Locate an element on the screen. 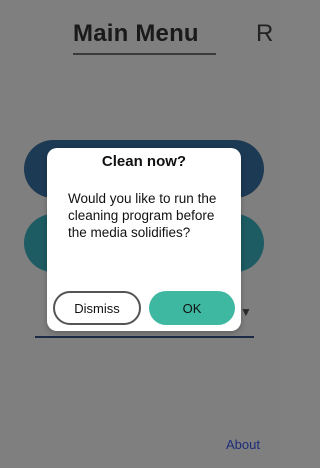  header: Main Menu R is located at coordinates (139, 30).